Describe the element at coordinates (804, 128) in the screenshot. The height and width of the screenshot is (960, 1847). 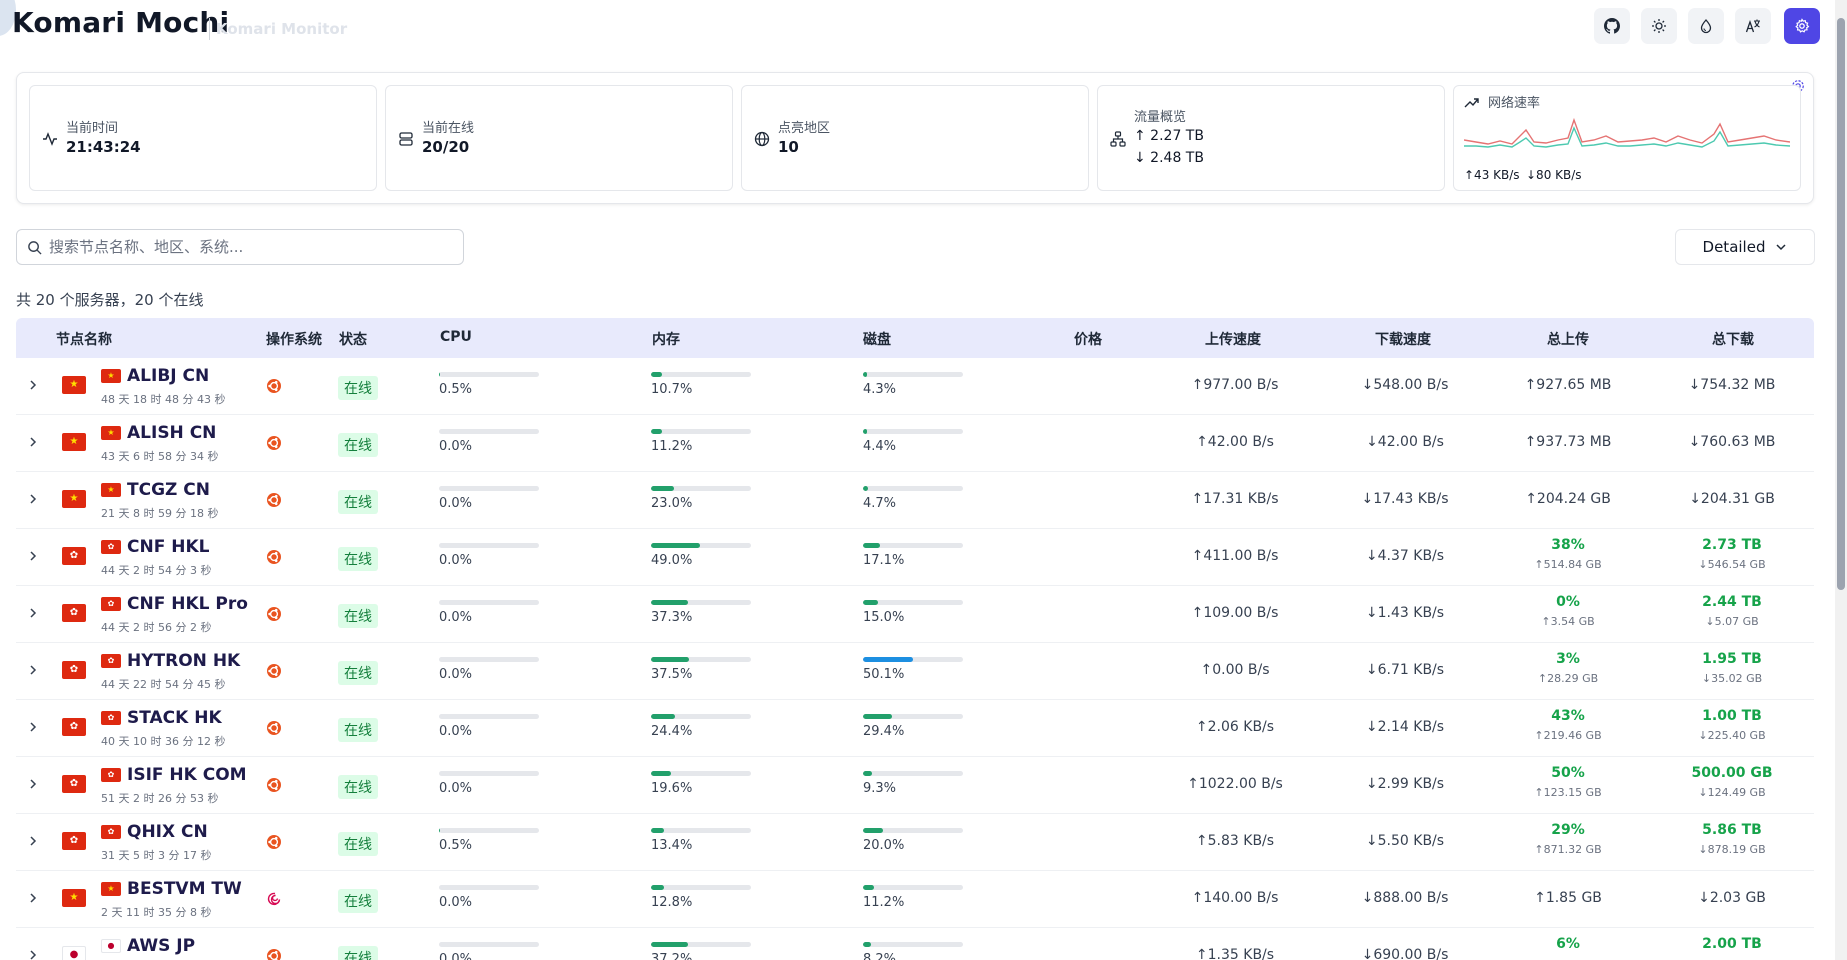
I see `regions-label: 点亮地区` at that location.